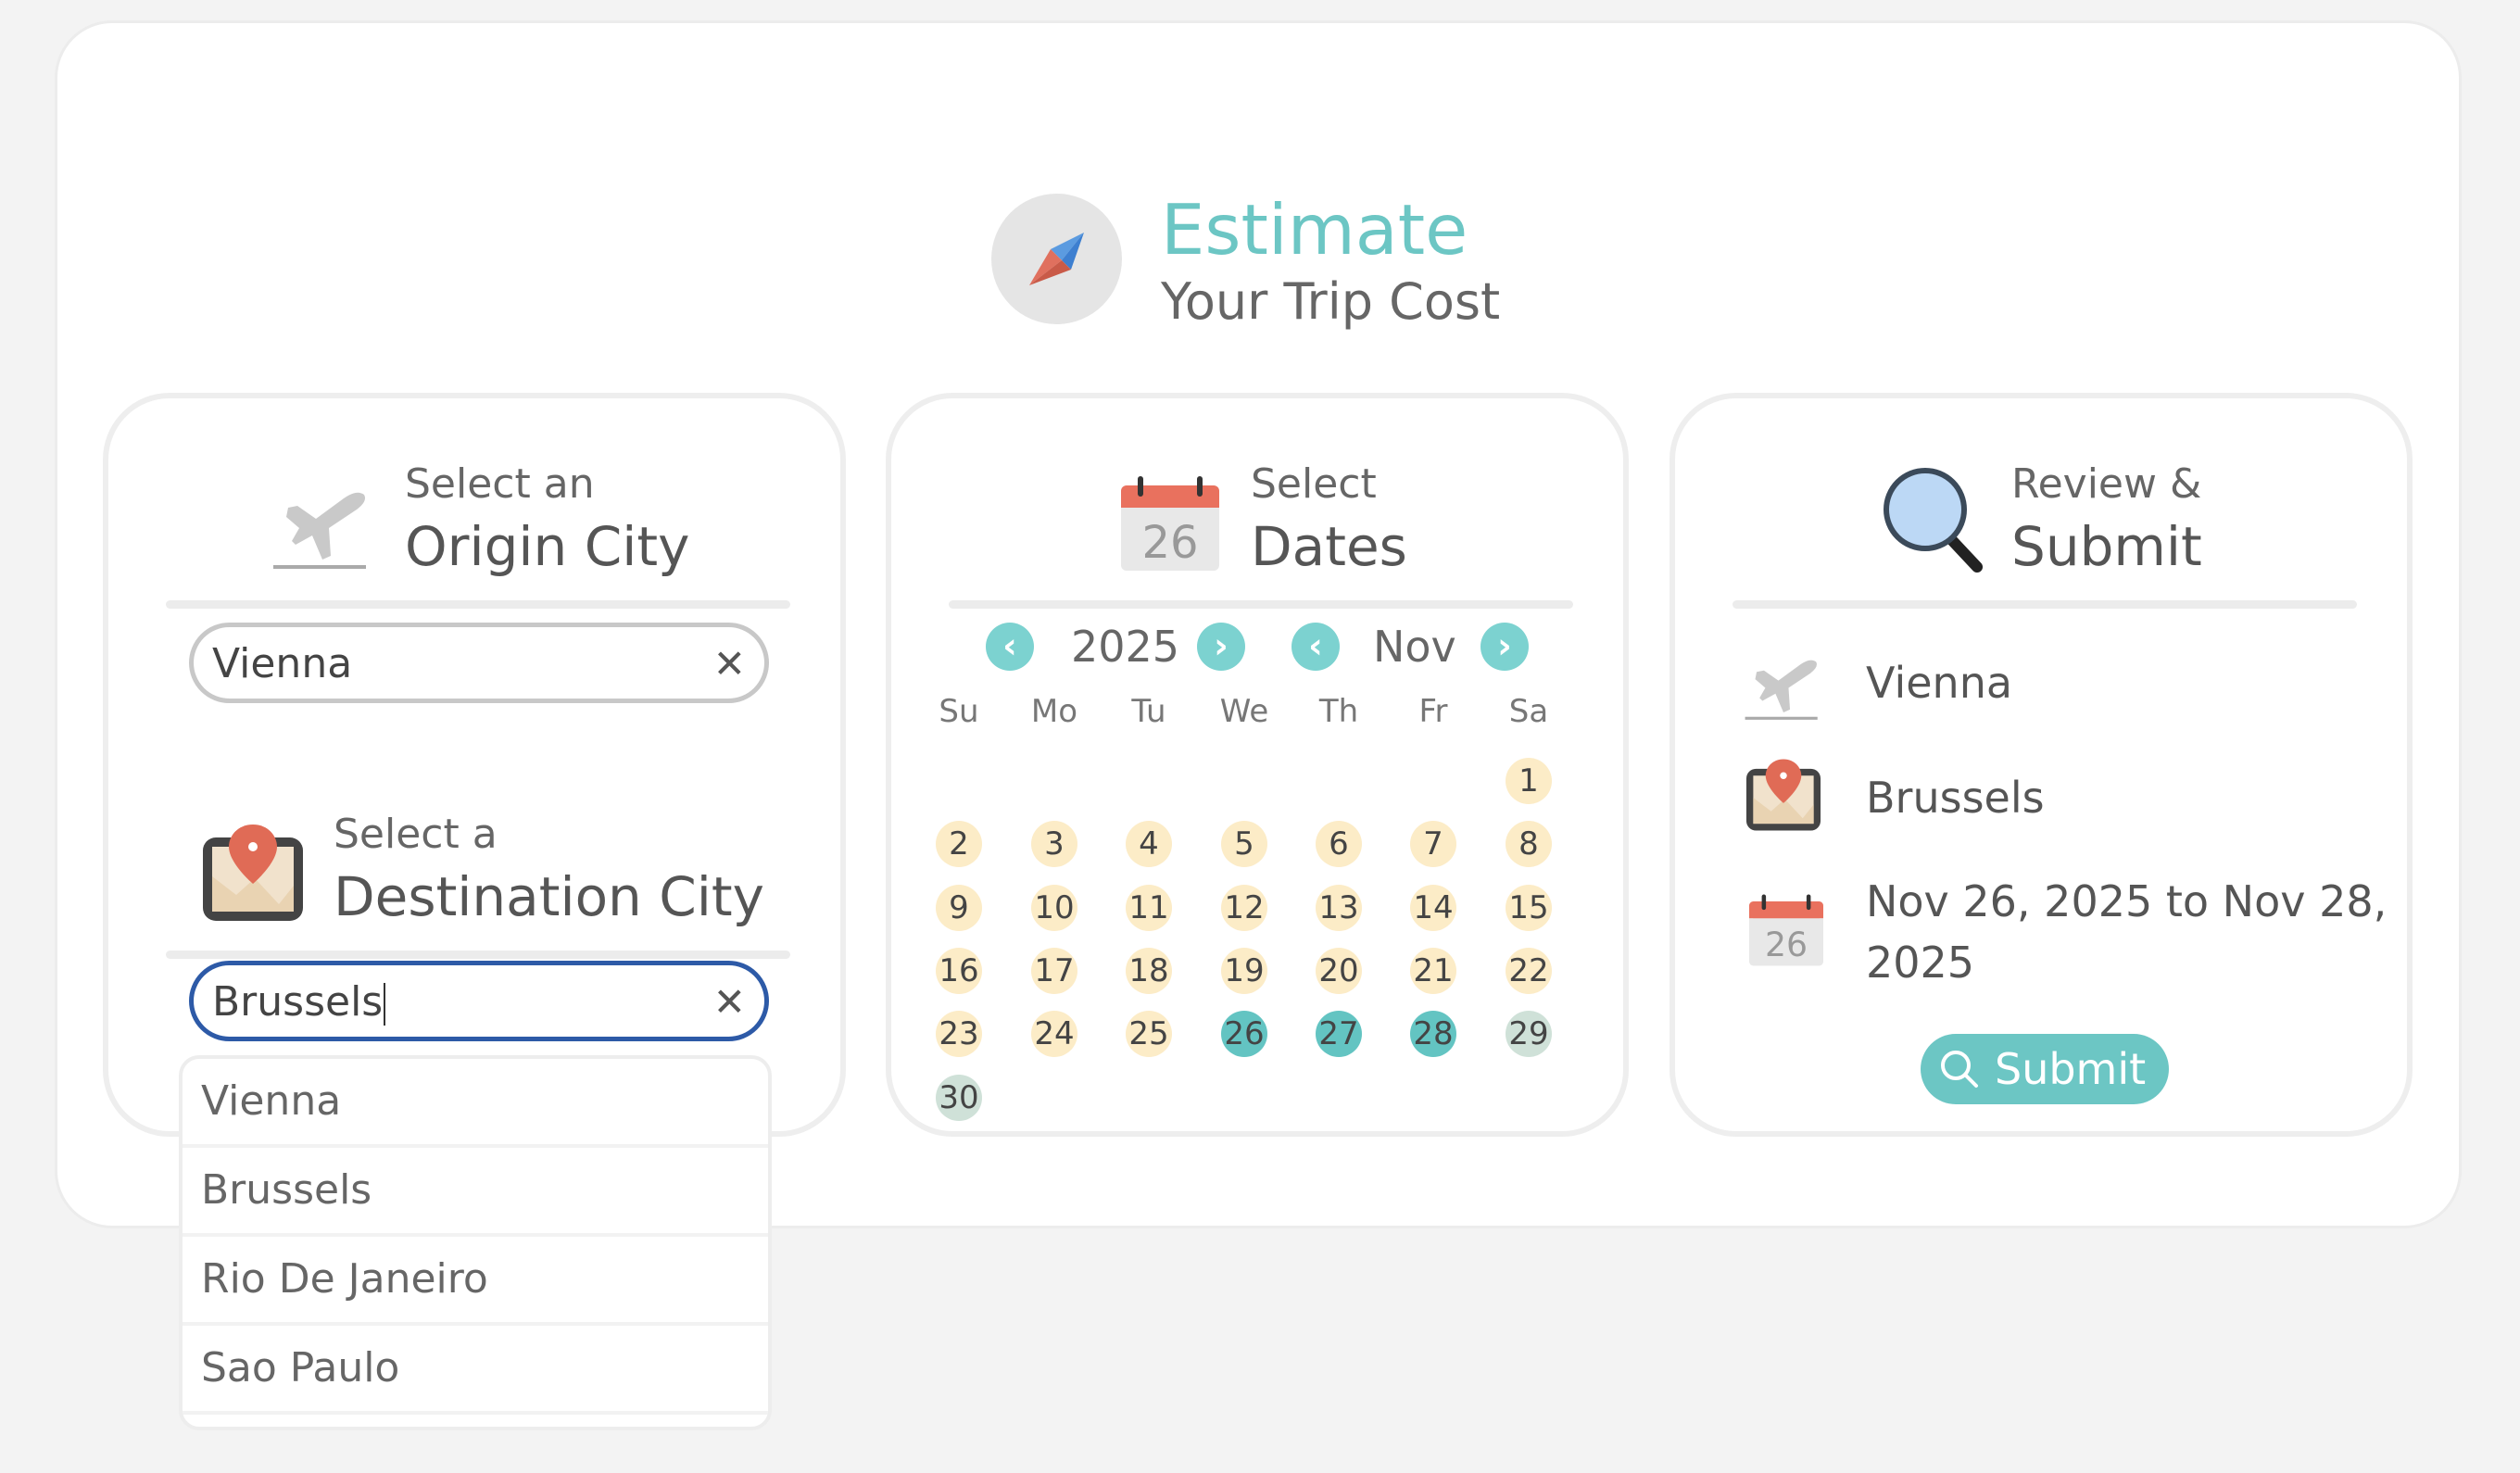  Describe the element at coordinates (959, 1034) in the screenshot. I see `calendar-day: 23` at that location.